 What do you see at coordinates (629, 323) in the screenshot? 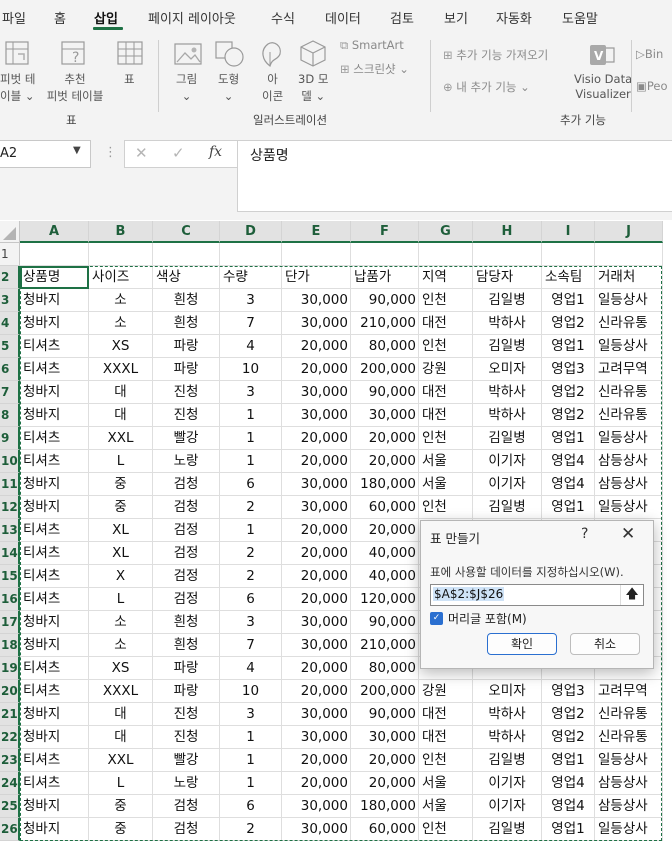
I see `table-cell: 신라유통` at bounding box center [629, 323].